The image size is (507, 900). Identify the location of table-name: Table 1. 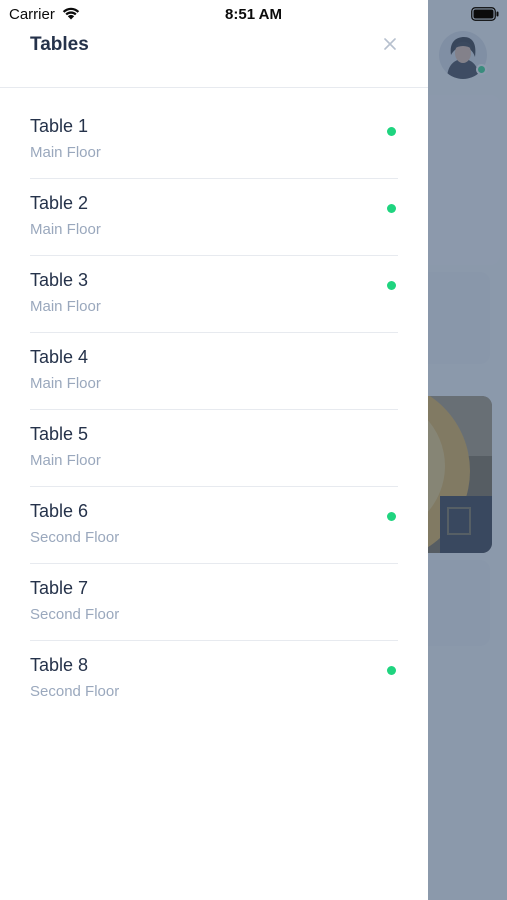
(59, 126).